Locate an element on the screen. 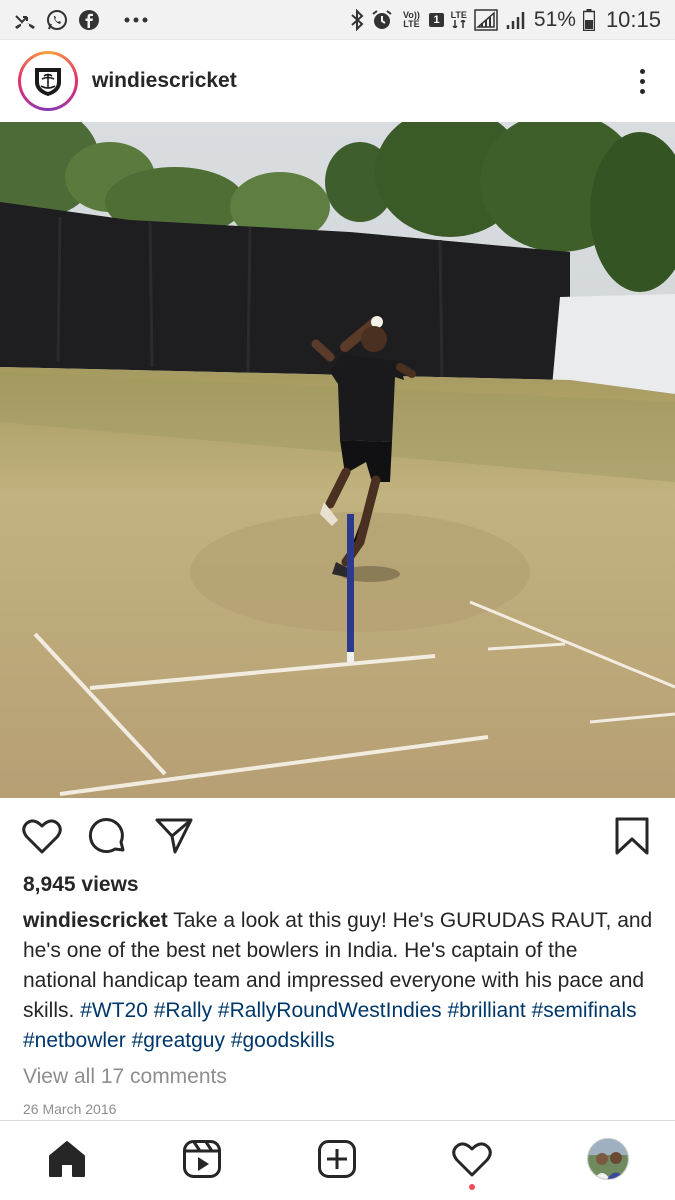 Image resolution: width=675 pixels, height=1200 pixels. hashtag-link: #Rally is located at coordinates (183, 1010).